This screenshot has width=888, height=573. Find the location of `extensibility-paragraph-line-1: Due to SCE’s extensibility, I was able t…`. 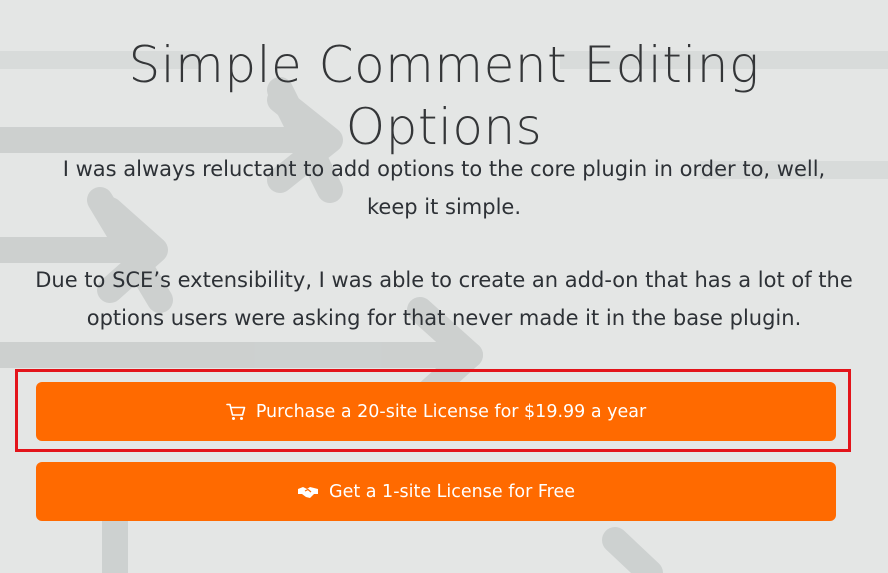

extensibility-paragraph-line-1: Due to SCE’s extensibility, I was able t… is located at coordinates (444, 280).